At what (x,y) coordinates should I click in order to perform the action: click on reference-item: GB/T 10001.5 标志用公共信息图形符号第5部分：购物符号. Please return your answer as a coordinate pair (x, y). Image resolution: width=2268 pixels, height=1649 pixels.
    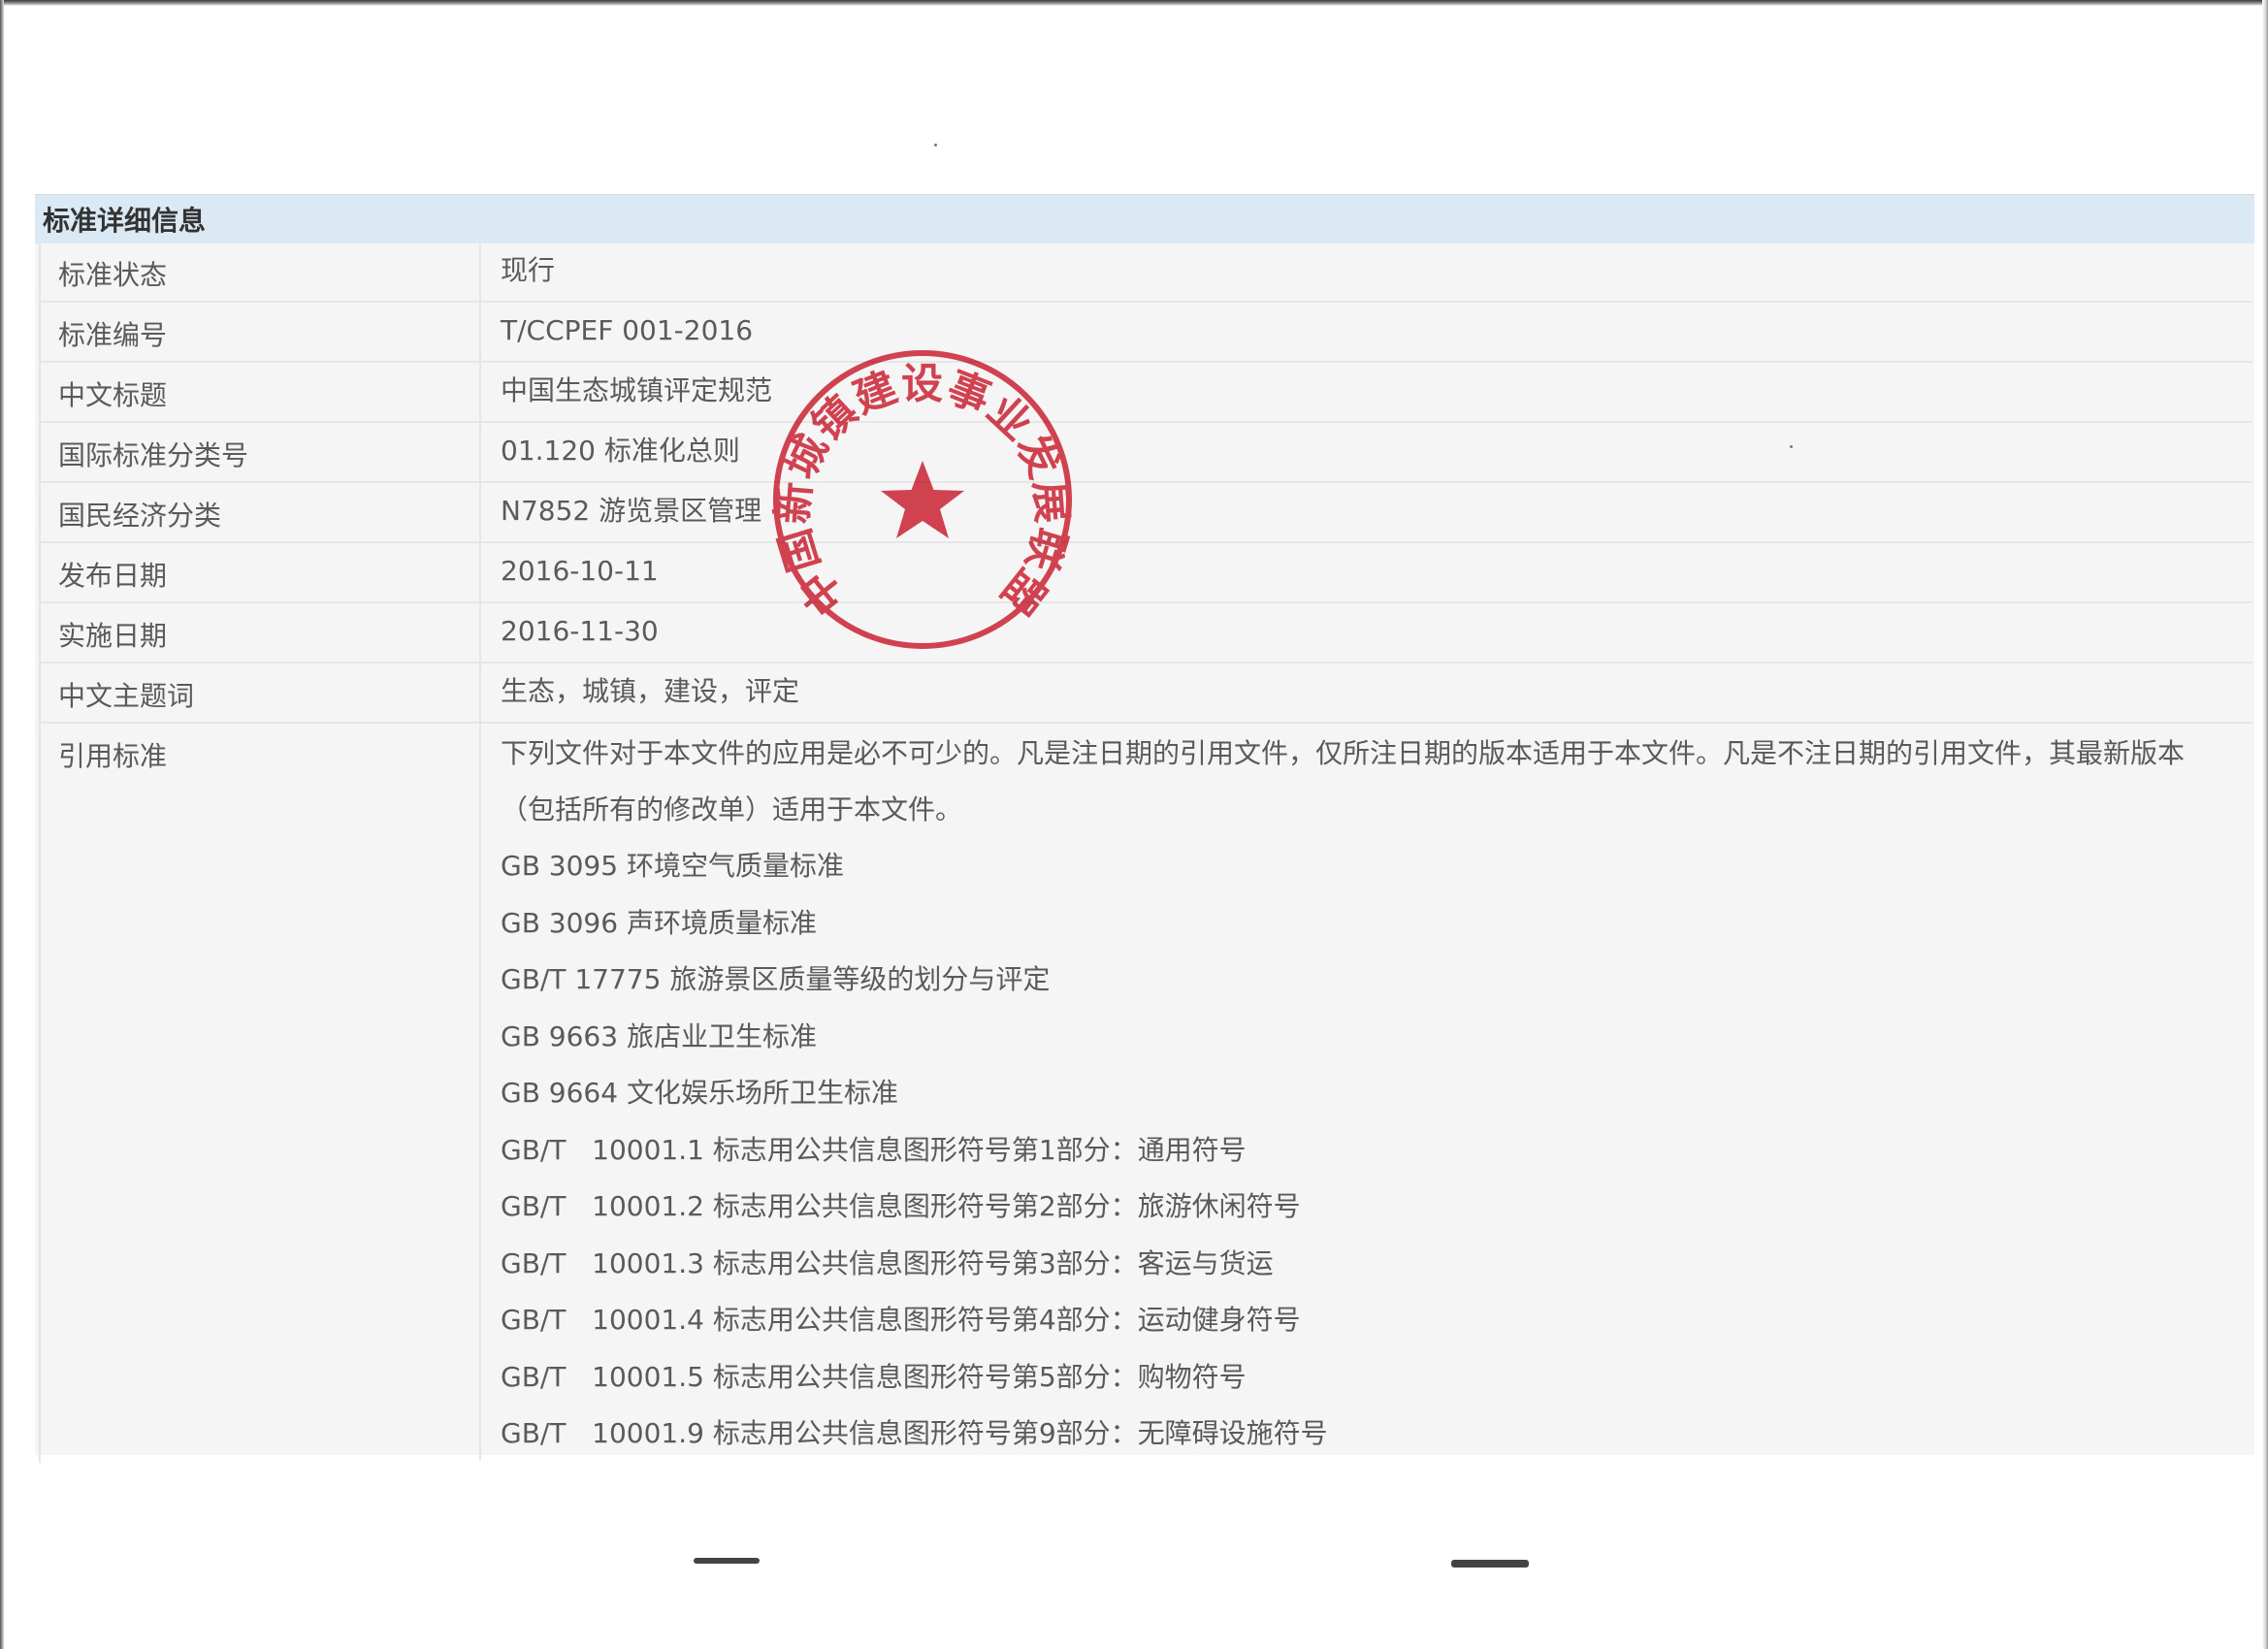
    Looking at the image, I should click on (874, 1376).